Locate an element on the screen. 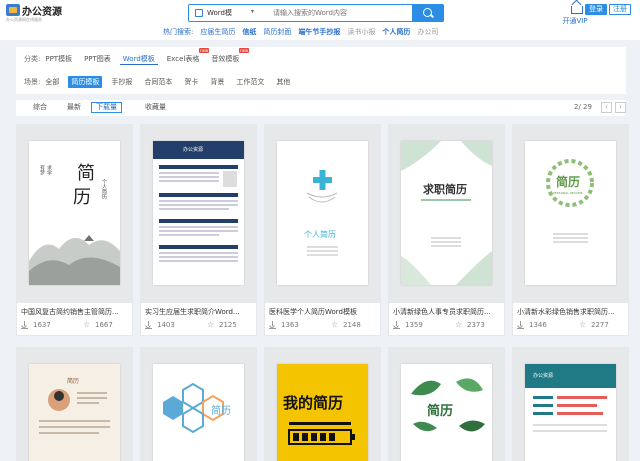  favorite-count: 2373 is located at coordinates (476, 325).